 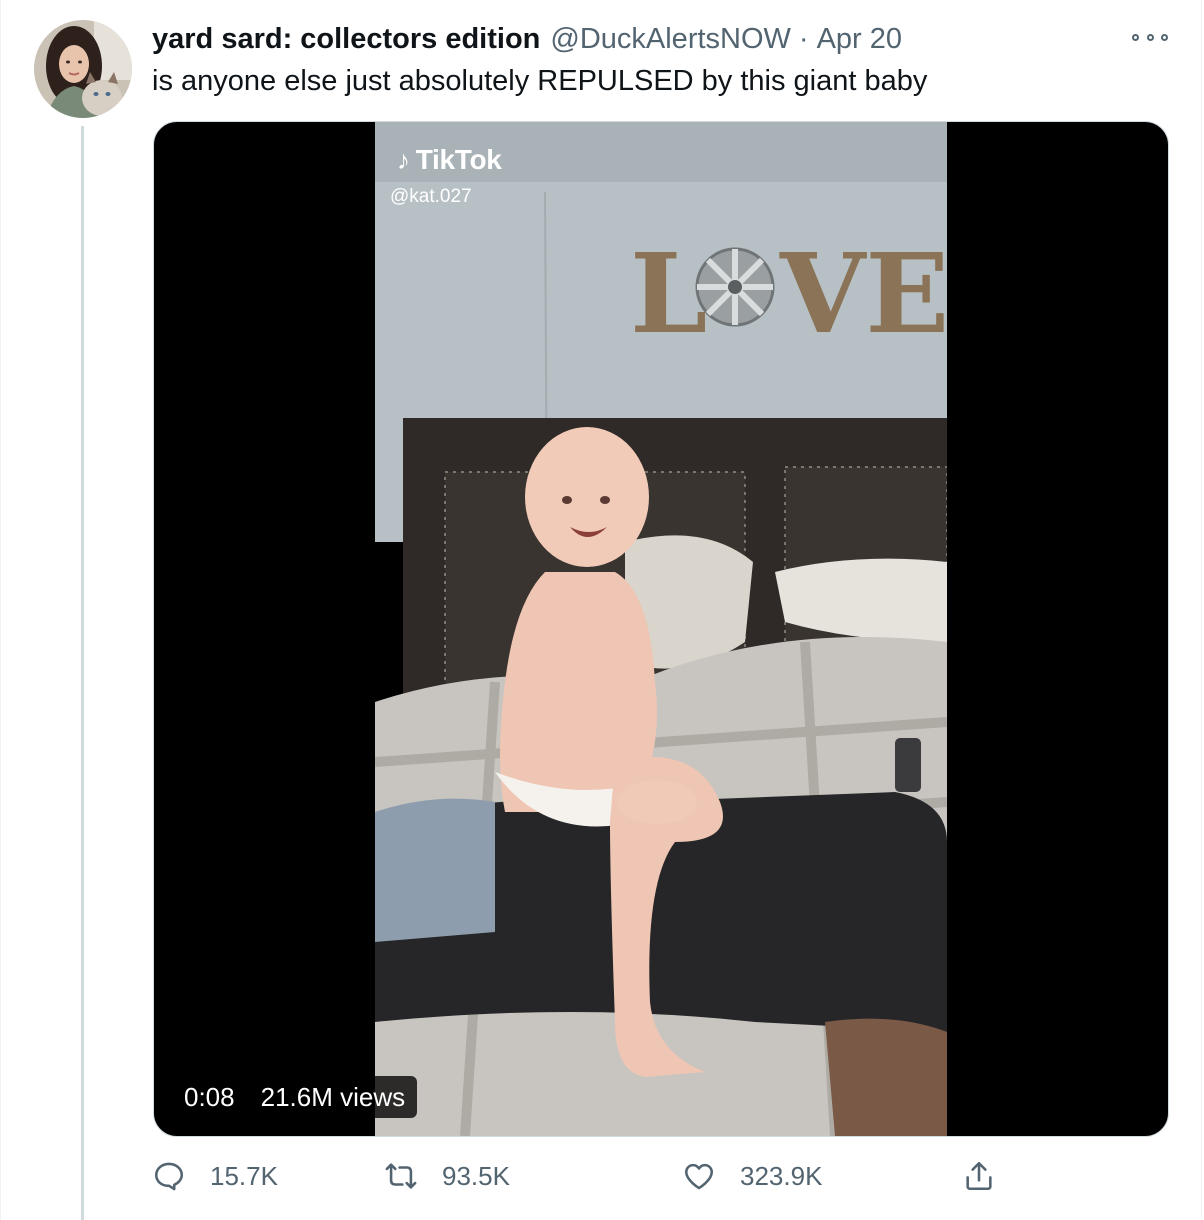 I want to click on wall-letter-l: L, so click(x=668, y=293).